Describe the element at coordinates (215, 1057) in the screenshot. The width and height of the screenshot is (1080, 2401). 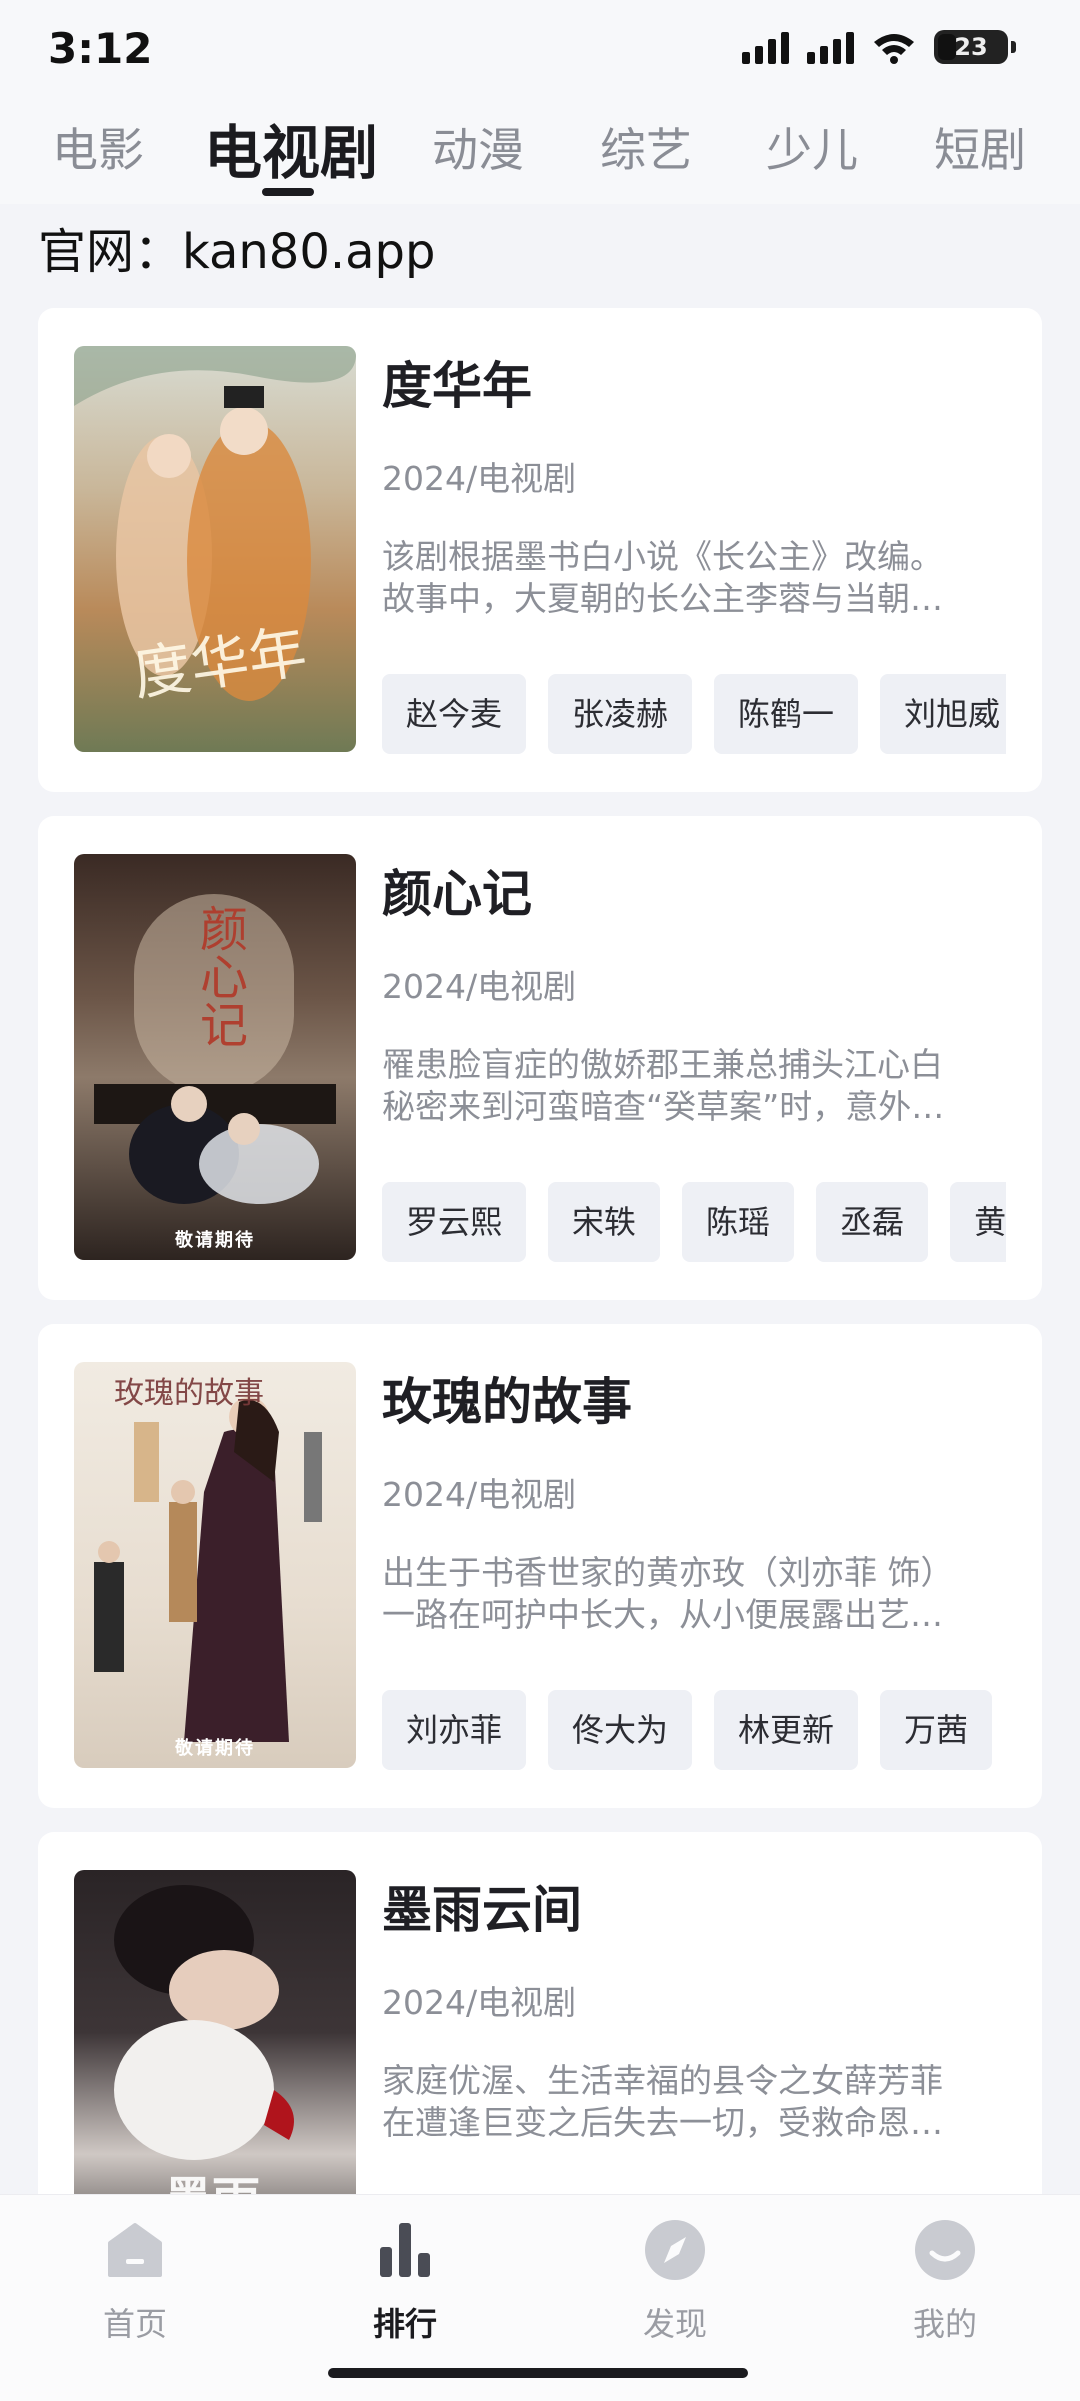
I see `poster-image: 颜心记 敬请期待` at that location.